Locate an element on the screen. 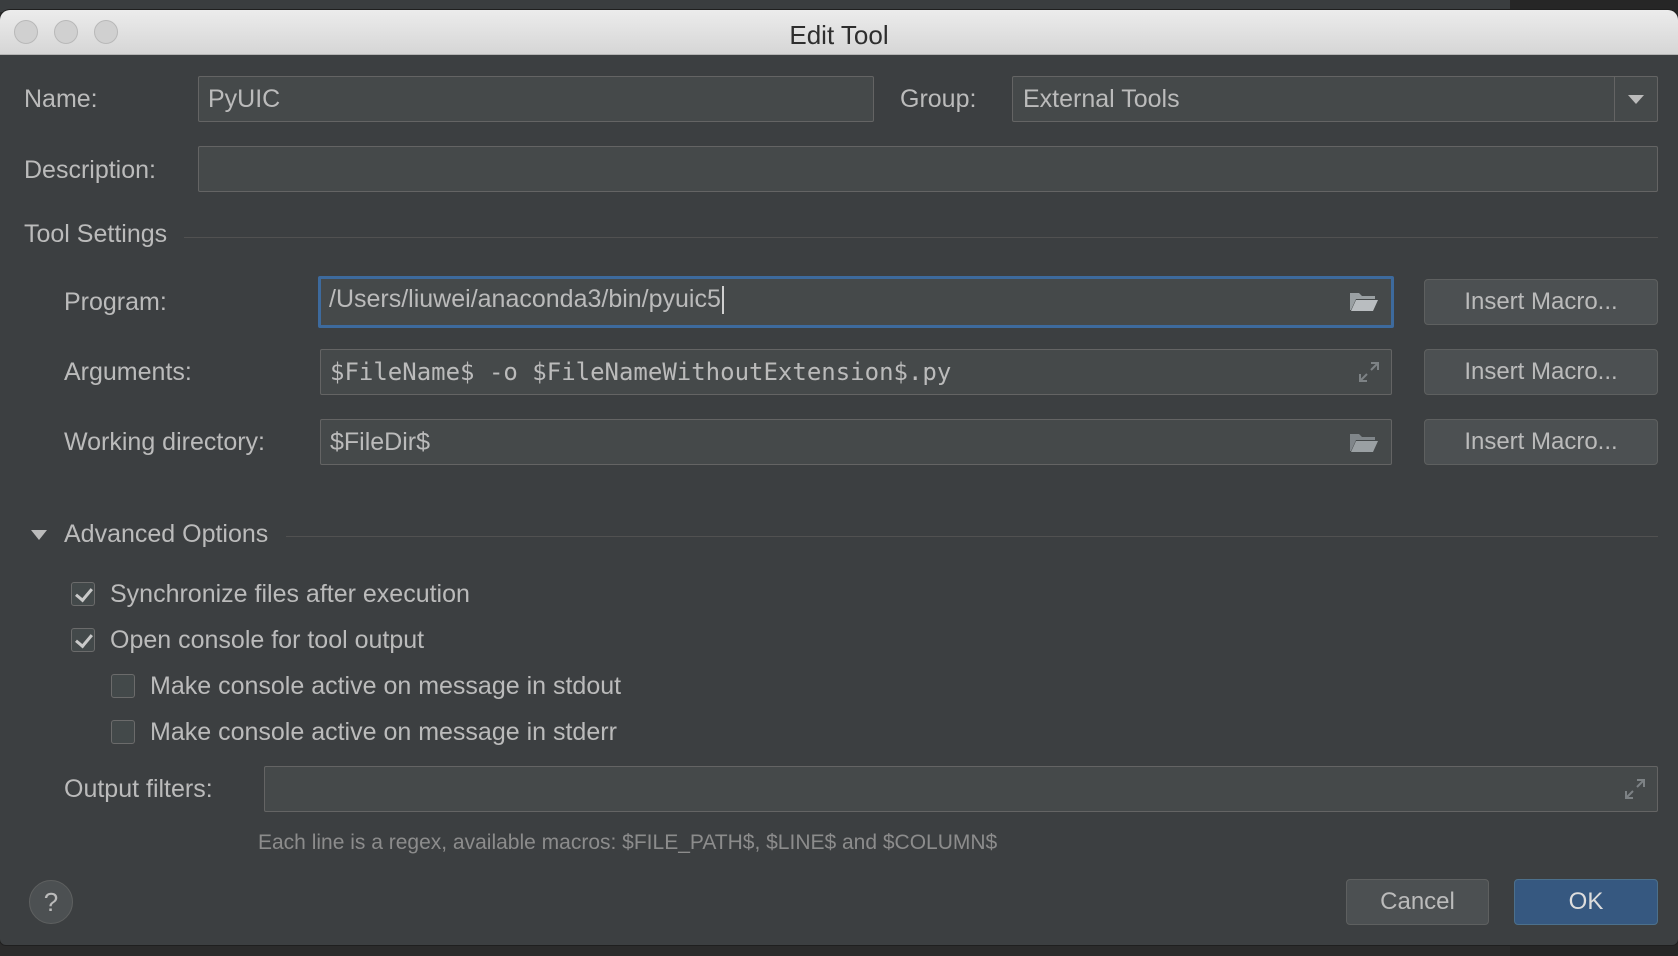 Image resolution: width=1678 pixels, height=956 pixels. group-value: External Tools is located at coordinates (1101, 99).